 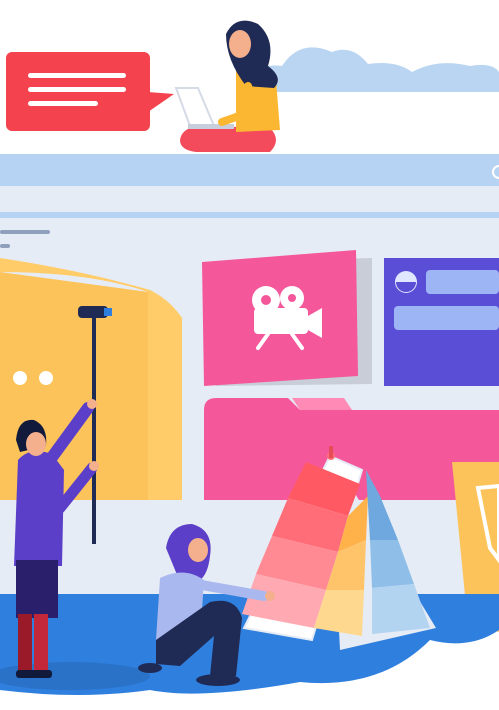 What do you see at coordinates (446, 318) in the screenshot?
I see `profile-info-bar` at bounding box center [446, 318].